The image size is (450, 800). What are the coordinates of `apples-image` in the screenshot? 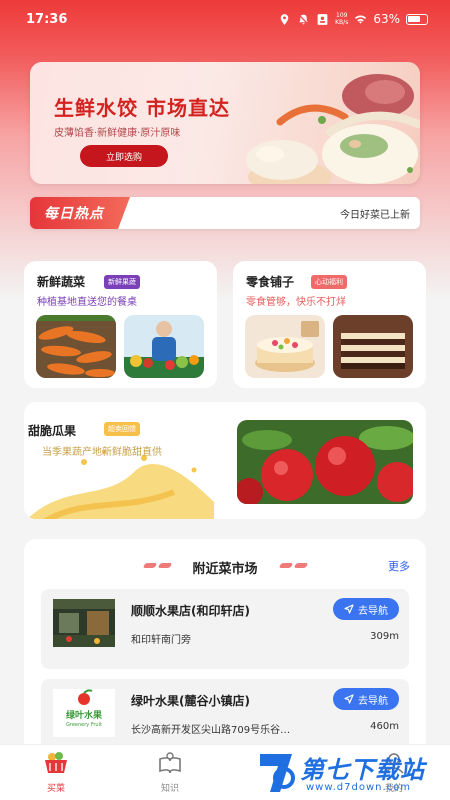 It's located at (325, 462).